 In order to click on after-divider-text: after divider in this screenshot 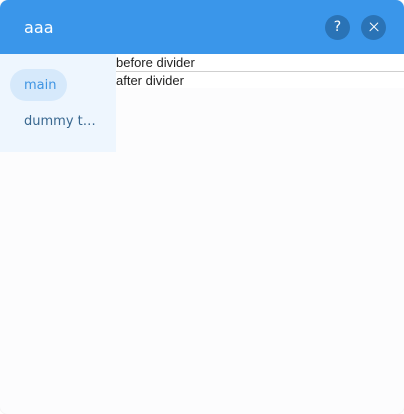, I will do `click(150, 80)`.